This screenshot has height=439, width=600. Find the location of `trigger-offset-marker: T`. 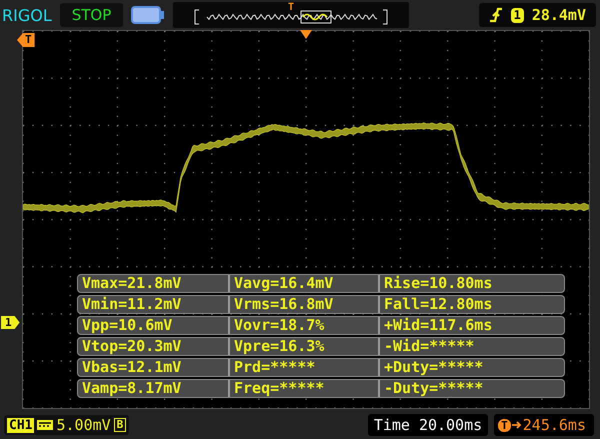

trigger-offset-marker: T is located at coordinates (504, 425).